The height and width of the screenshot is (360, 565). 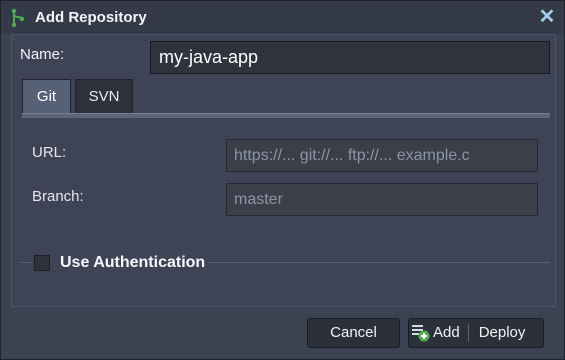 I want to click on name-input: my-java-app, so click(x=350, y=57).